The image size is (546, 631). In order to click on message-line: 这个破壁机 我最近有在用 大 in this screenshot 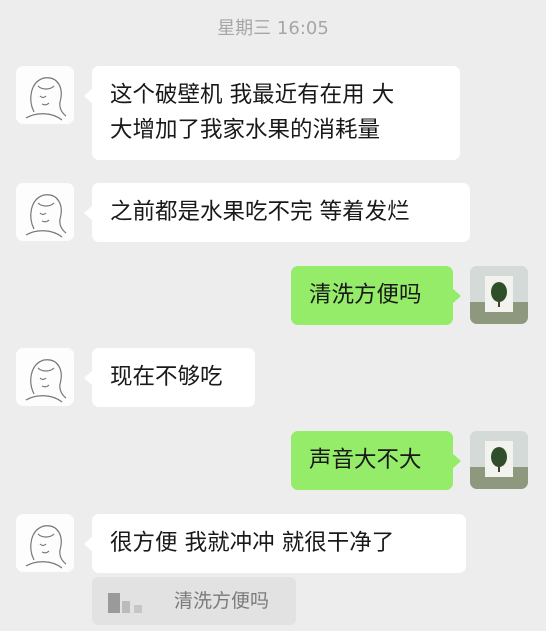, I will do `click(252, 95)`.